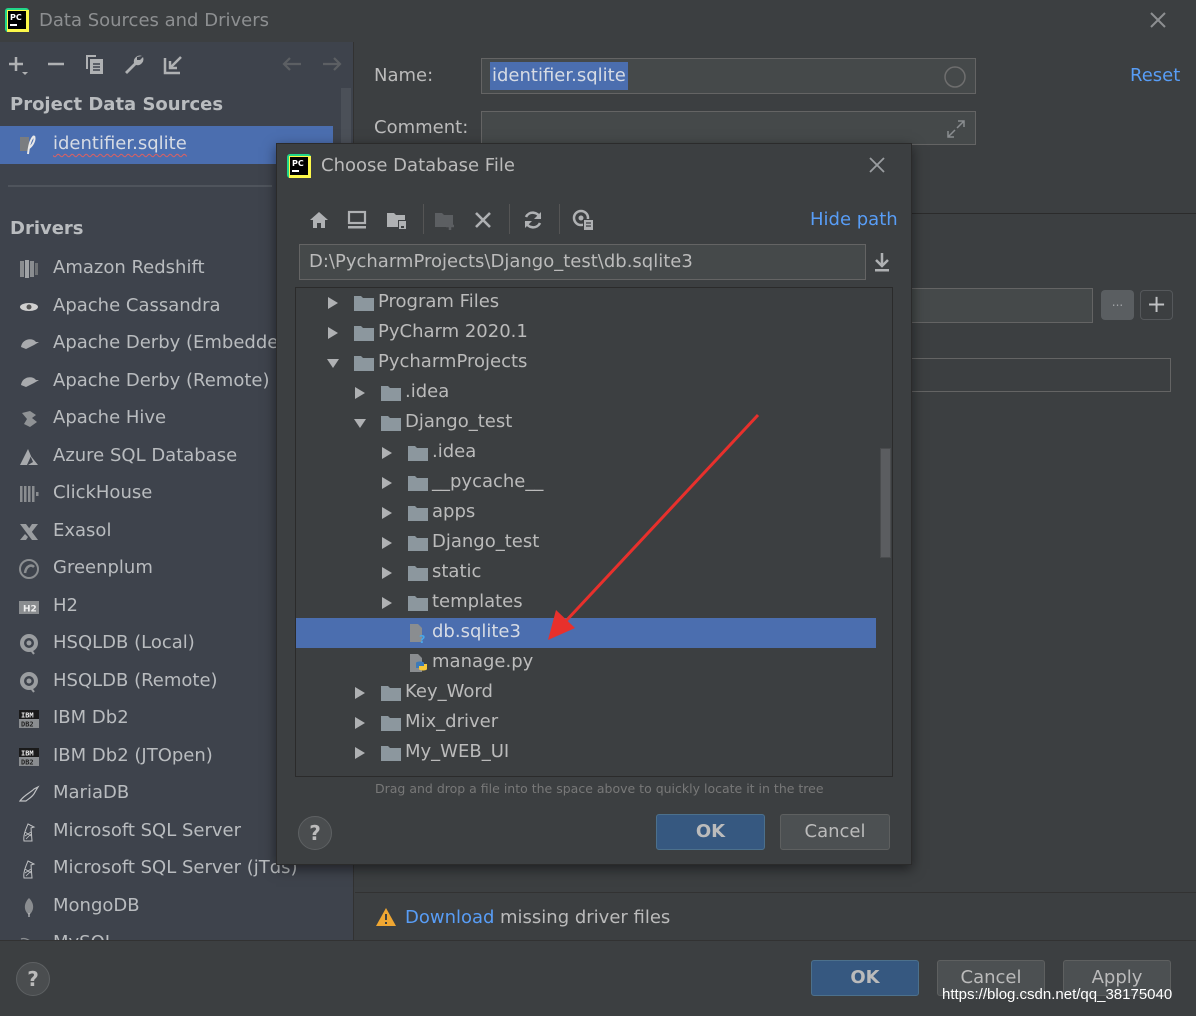 The height and width of the screenshot is (1016, 1196). I want to click on driver-item: MongoDB, so click(176, 907).